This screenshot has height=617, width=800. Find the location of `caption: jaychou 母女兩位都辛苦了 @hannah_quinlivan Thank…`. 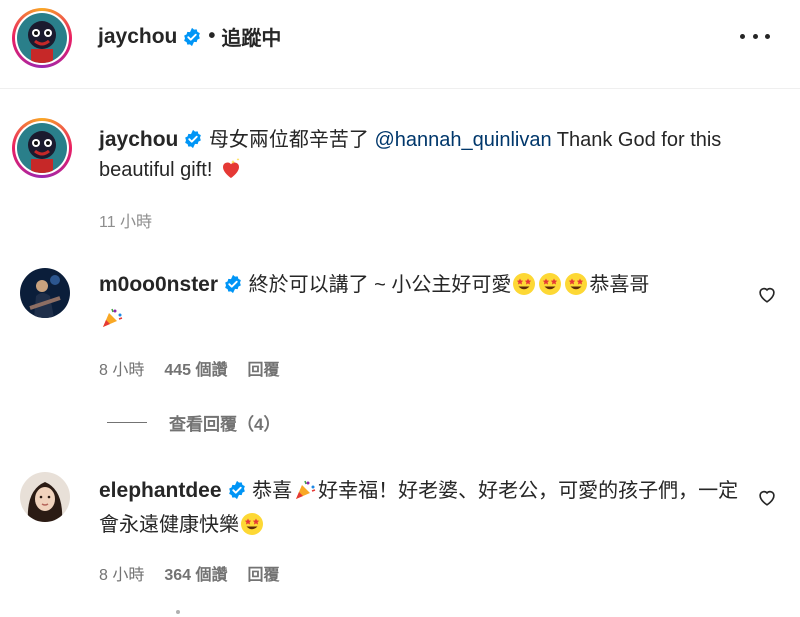

caption: jaychou 母女兩位都辛苦了 @hannah_quinlivan Thank… is located at coordinates (439, 155).